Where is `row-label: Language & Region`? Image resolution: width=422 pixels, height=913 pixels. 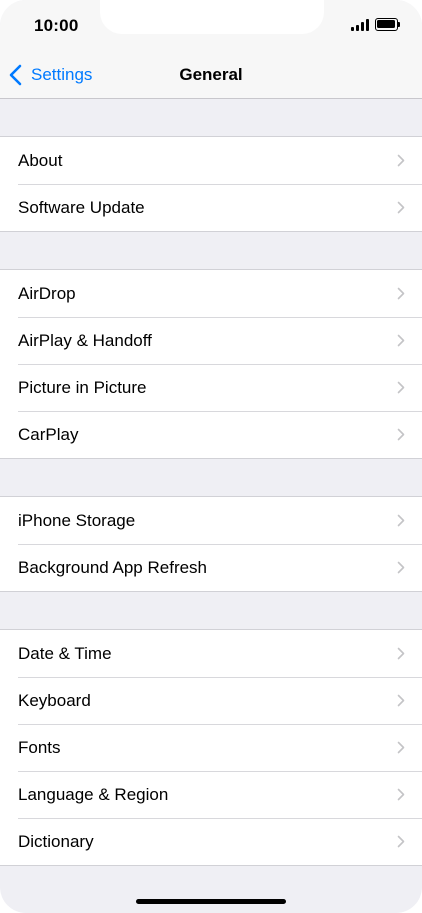 row-label: Language & Region is located at coordinates (93, 794).